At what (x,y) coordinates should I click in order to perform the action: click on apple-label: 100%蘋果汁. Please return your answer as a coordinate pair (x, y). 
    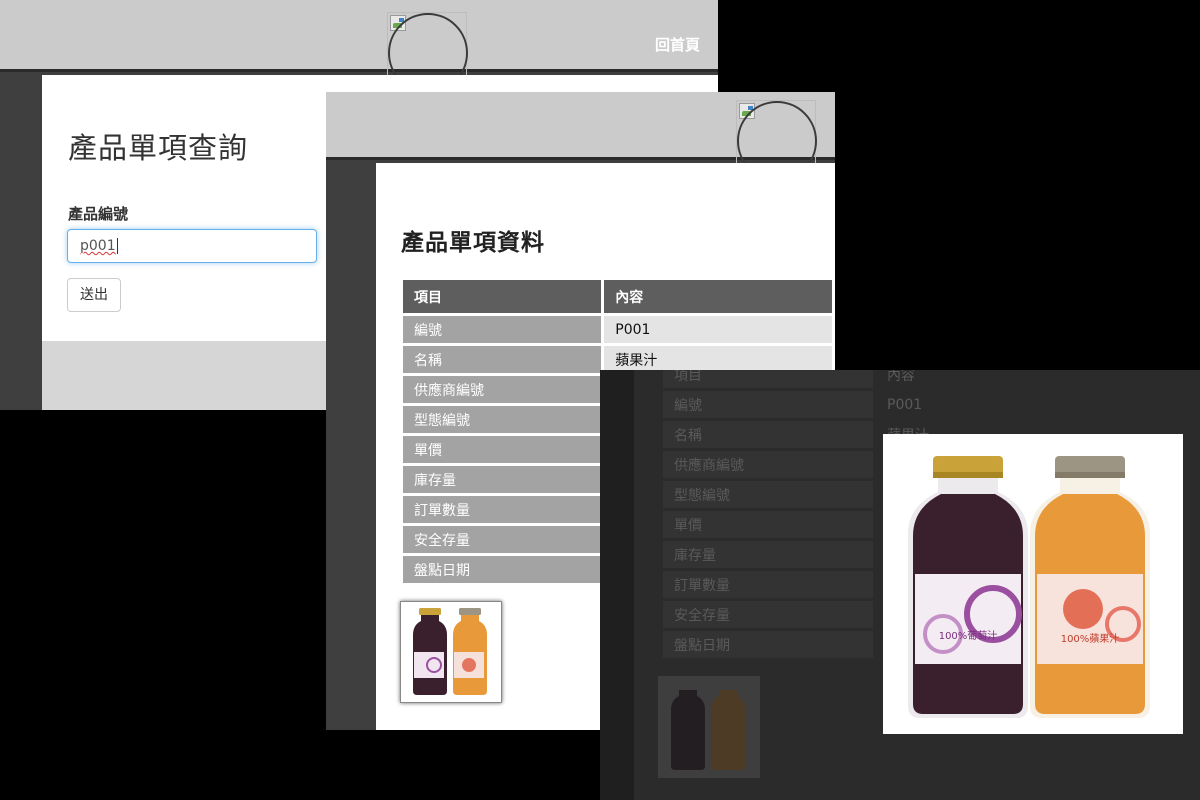
    Looking at the image, I should click on (1090, 638).